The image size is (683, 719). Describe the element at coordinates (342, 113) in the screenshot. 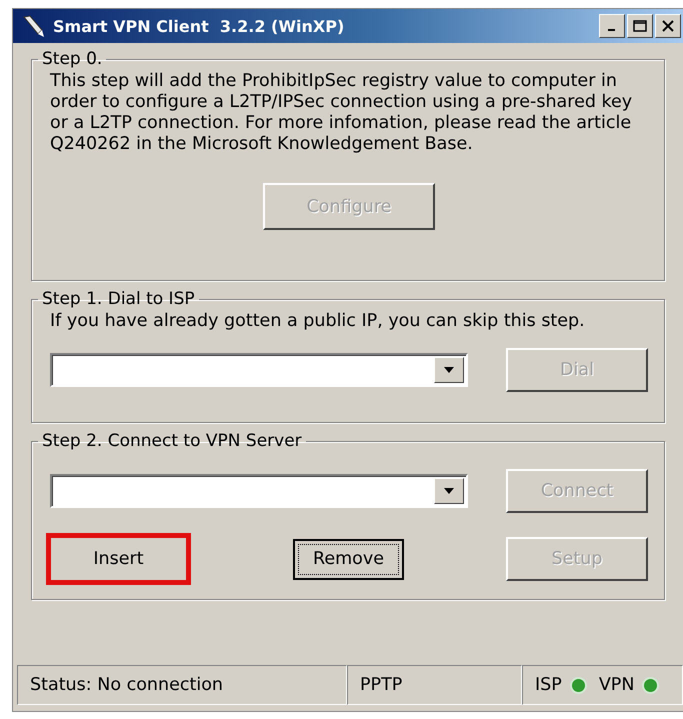

I see `description-text: This step will add the ProhibitIpSec registry value to computer in order to configure a L2TP/IPSec connection using a pre-shared key or a L2TP connection. For more infomation, please read the article Q240262 in the Microsoft Knowledgement Base.` at that location.